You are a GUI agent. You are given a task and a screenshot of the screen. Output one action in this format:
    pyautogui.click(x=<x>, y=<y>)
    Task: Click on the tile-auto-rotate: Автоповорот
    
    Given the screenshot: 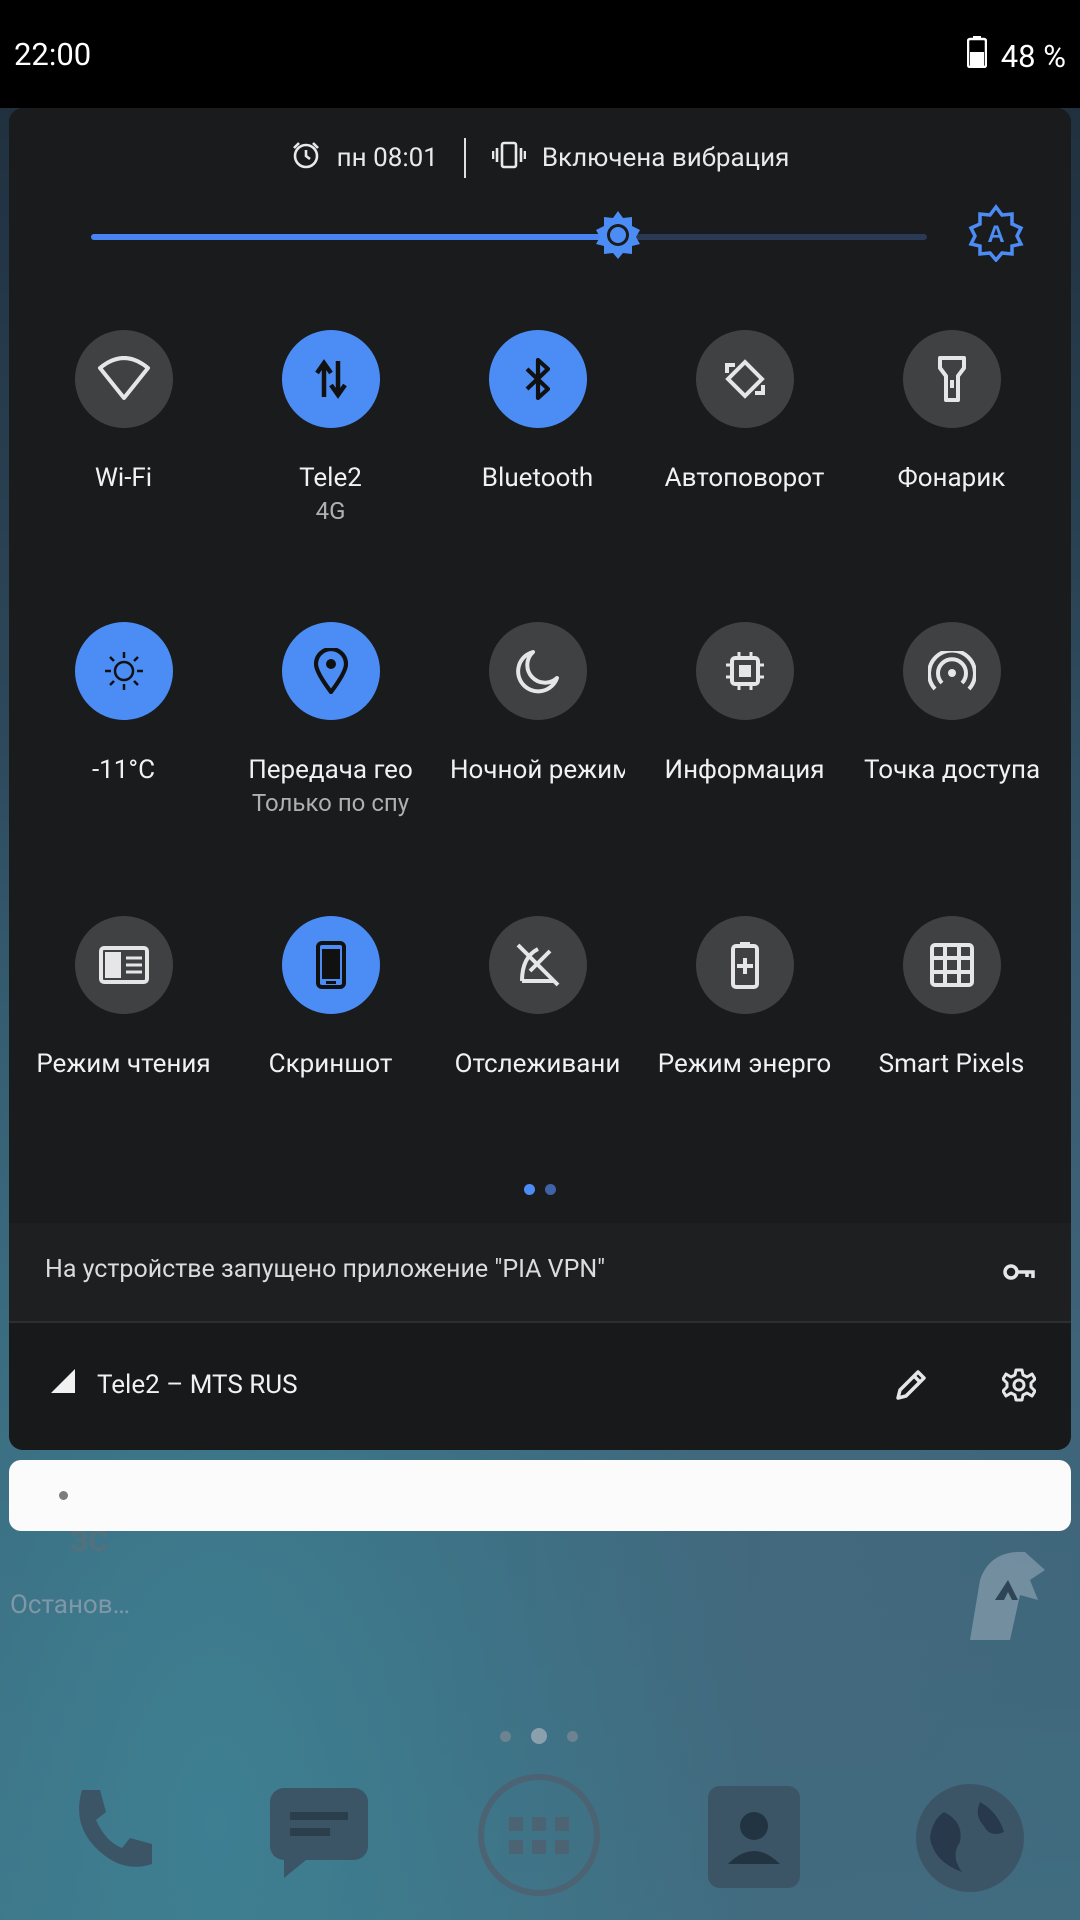 What is the action you would take?
    pyautogui.click(x=744, y=412)
    